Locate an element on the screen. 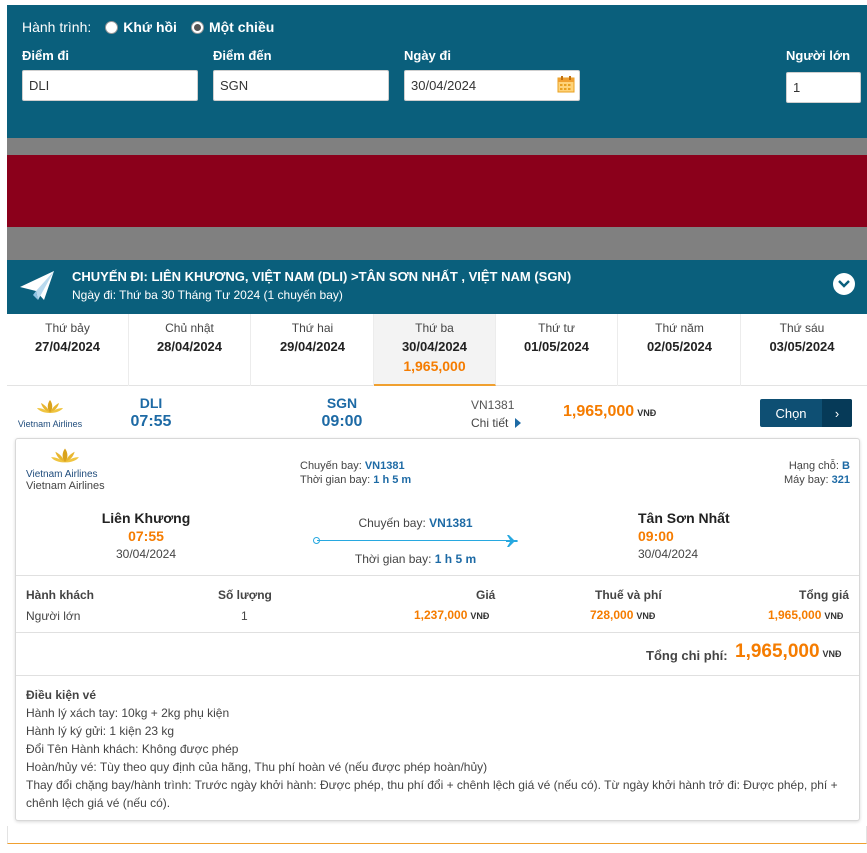  date-tab: Chủ nhật 28/04/2024 is located at coordinates (190, 350).